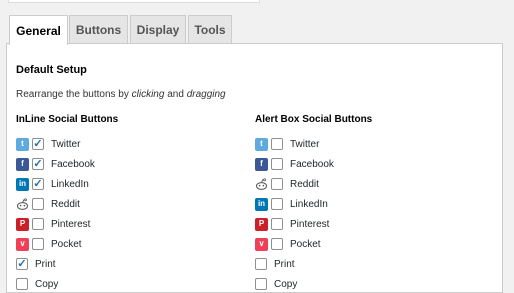  What do you see at coordinates (38, 30) in the screenshot?
I see `tab-general: General` at bounding box center [38, 30].